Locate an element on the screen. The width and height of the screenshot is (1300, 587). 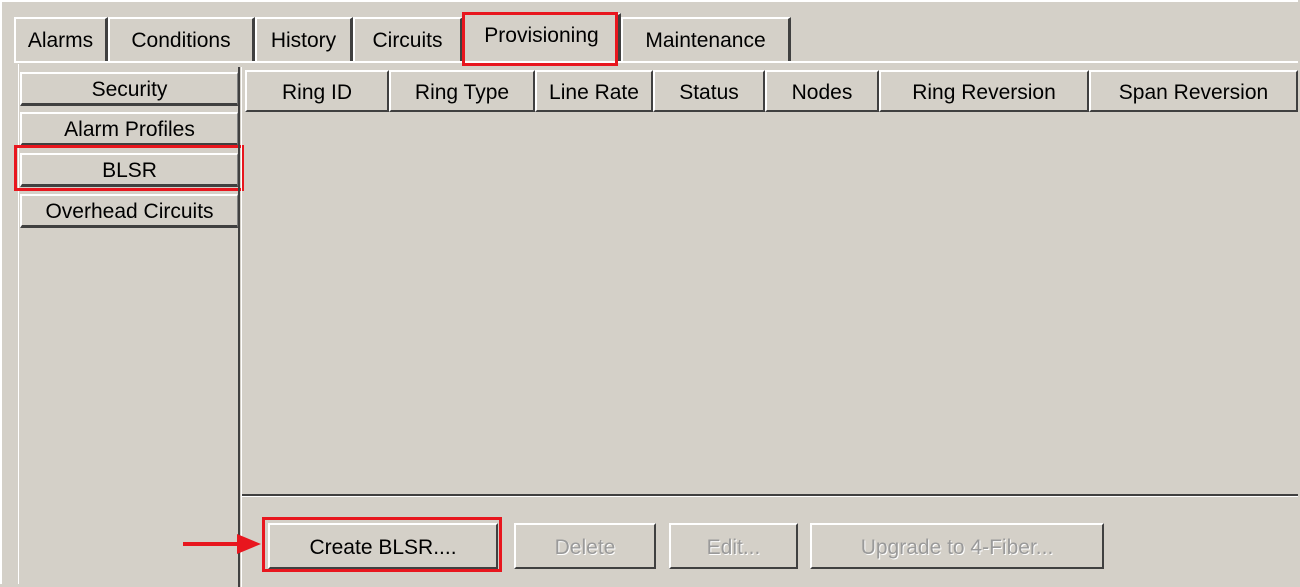
tab-provisioning: Provisioning is located at coordinates (542, 38).